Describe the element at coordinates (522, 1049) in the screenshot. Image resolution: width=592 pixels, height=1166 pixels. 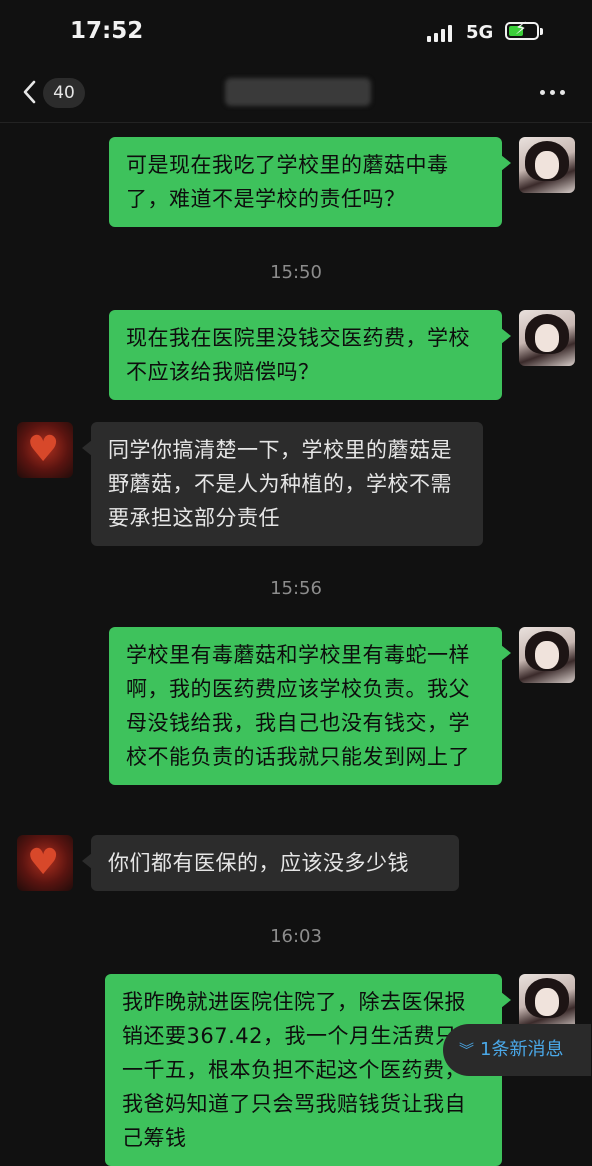
I see `new-message-label: 1条新消息` at that location.